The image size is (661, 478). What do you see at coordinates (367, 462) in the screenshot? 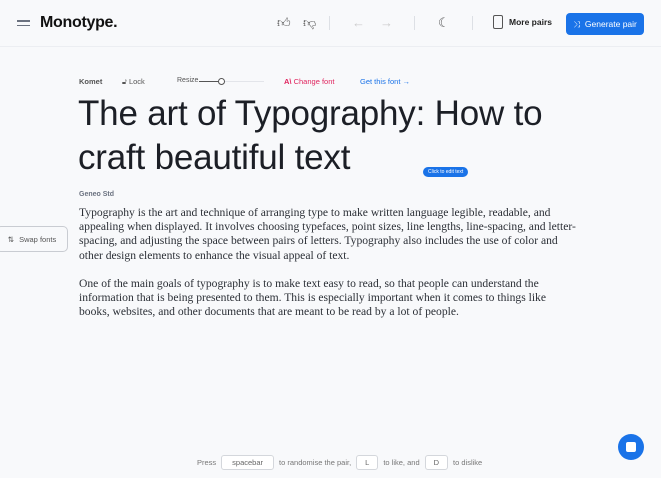
I see `l-key: L` at bounding box center [367, 462].